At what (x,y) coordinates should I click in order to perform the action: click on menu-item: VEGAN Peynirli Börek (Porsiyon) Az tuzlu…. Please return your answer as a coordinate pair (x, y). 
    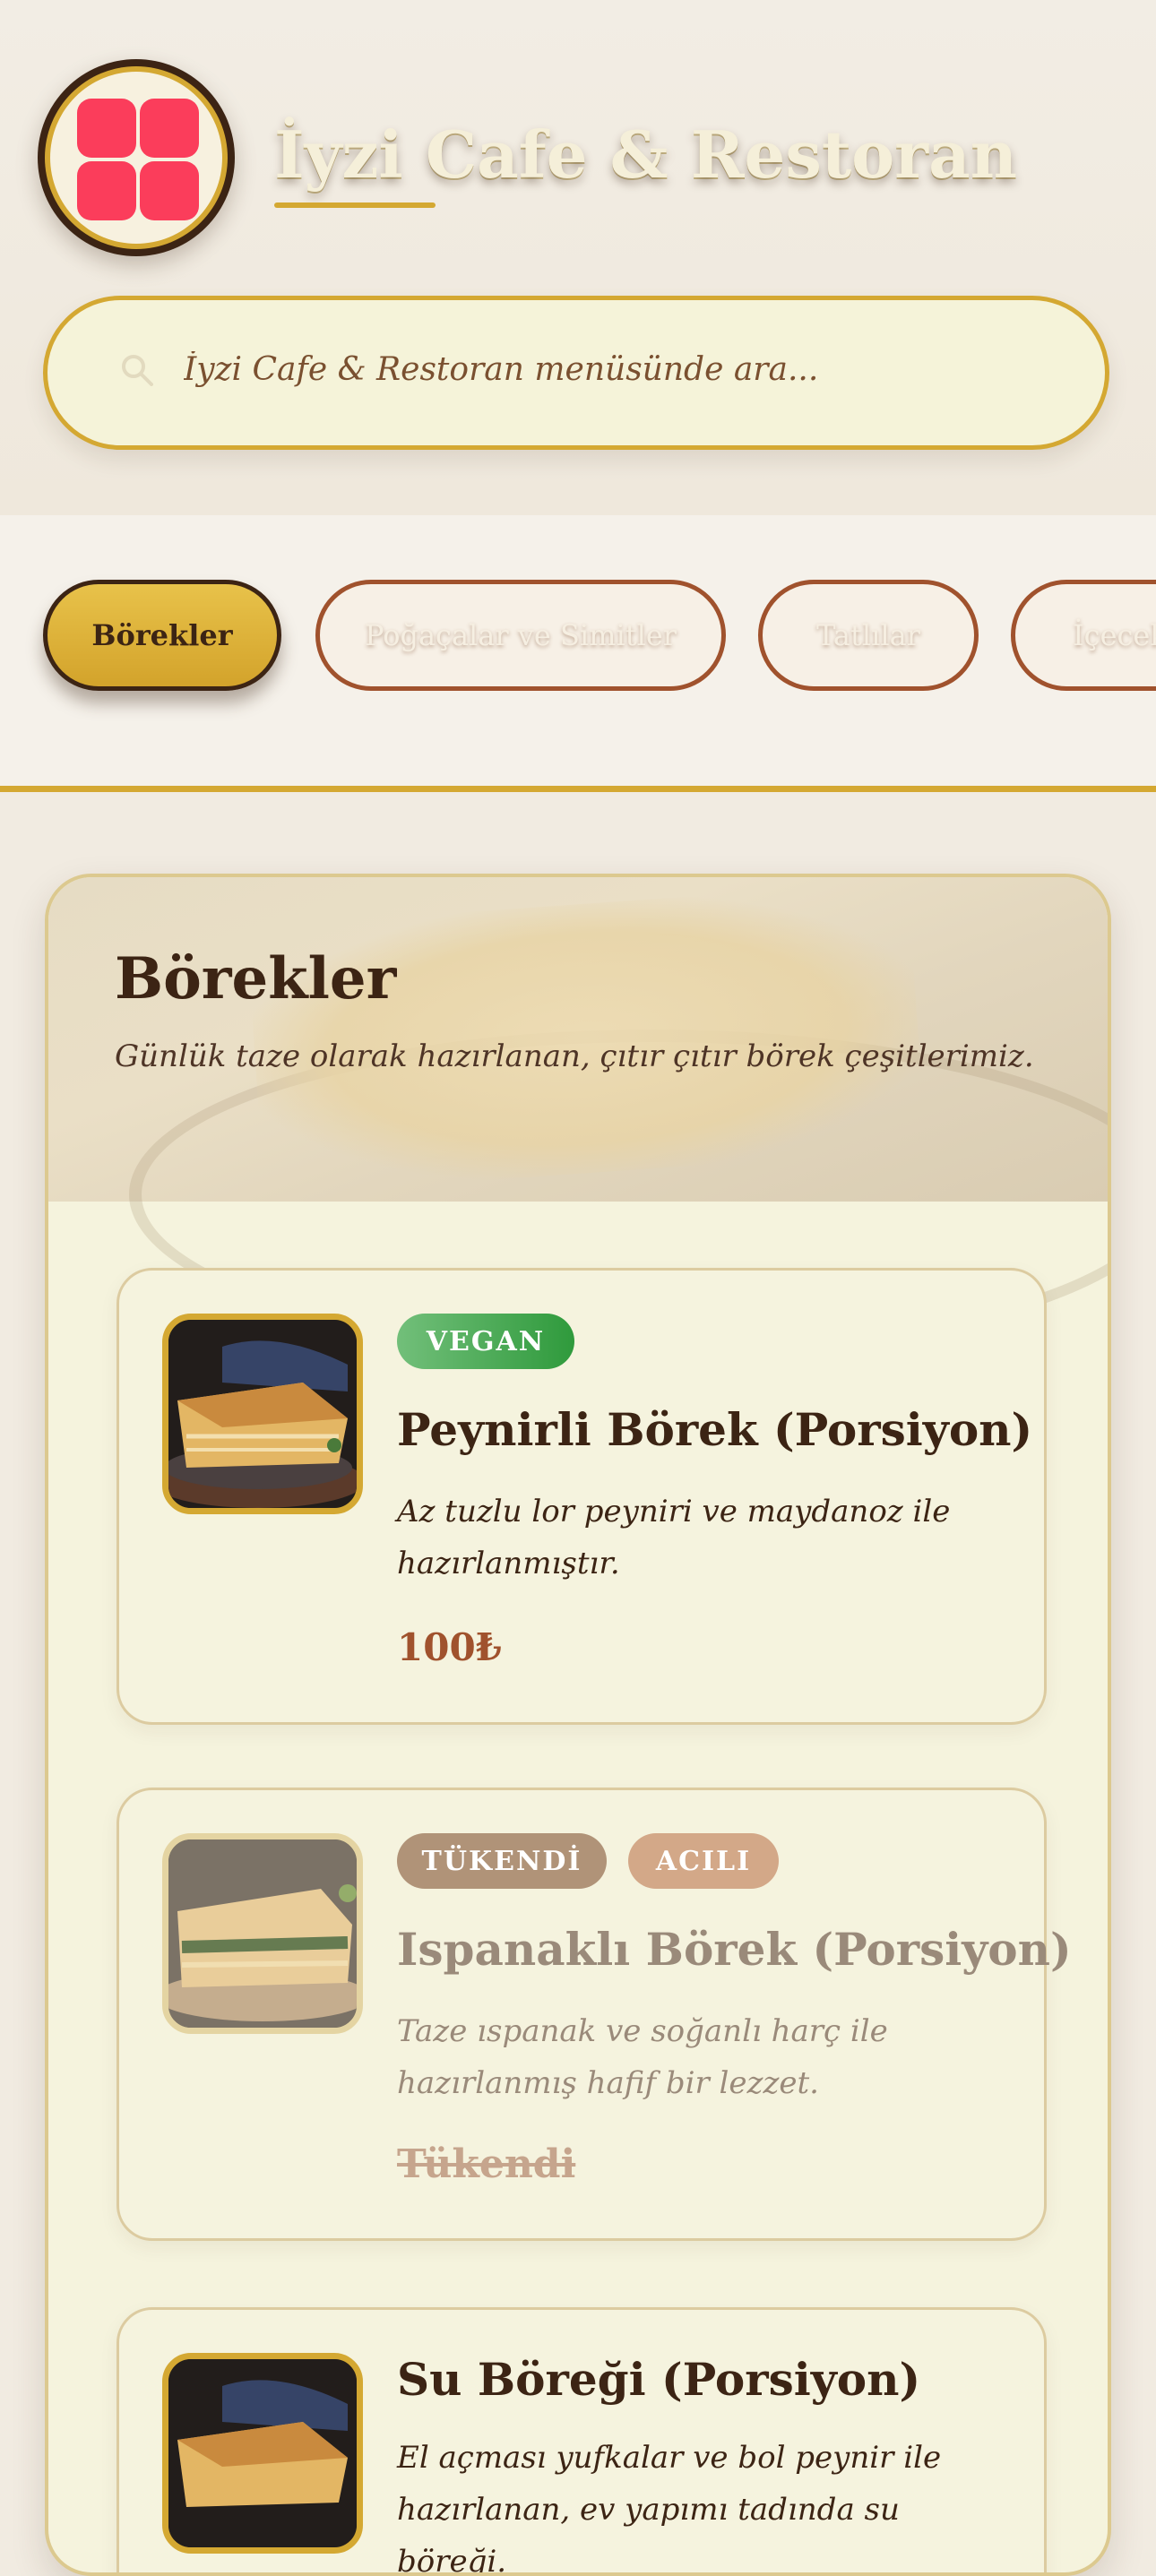
    Looking at the image, I should click on (582, 1496).